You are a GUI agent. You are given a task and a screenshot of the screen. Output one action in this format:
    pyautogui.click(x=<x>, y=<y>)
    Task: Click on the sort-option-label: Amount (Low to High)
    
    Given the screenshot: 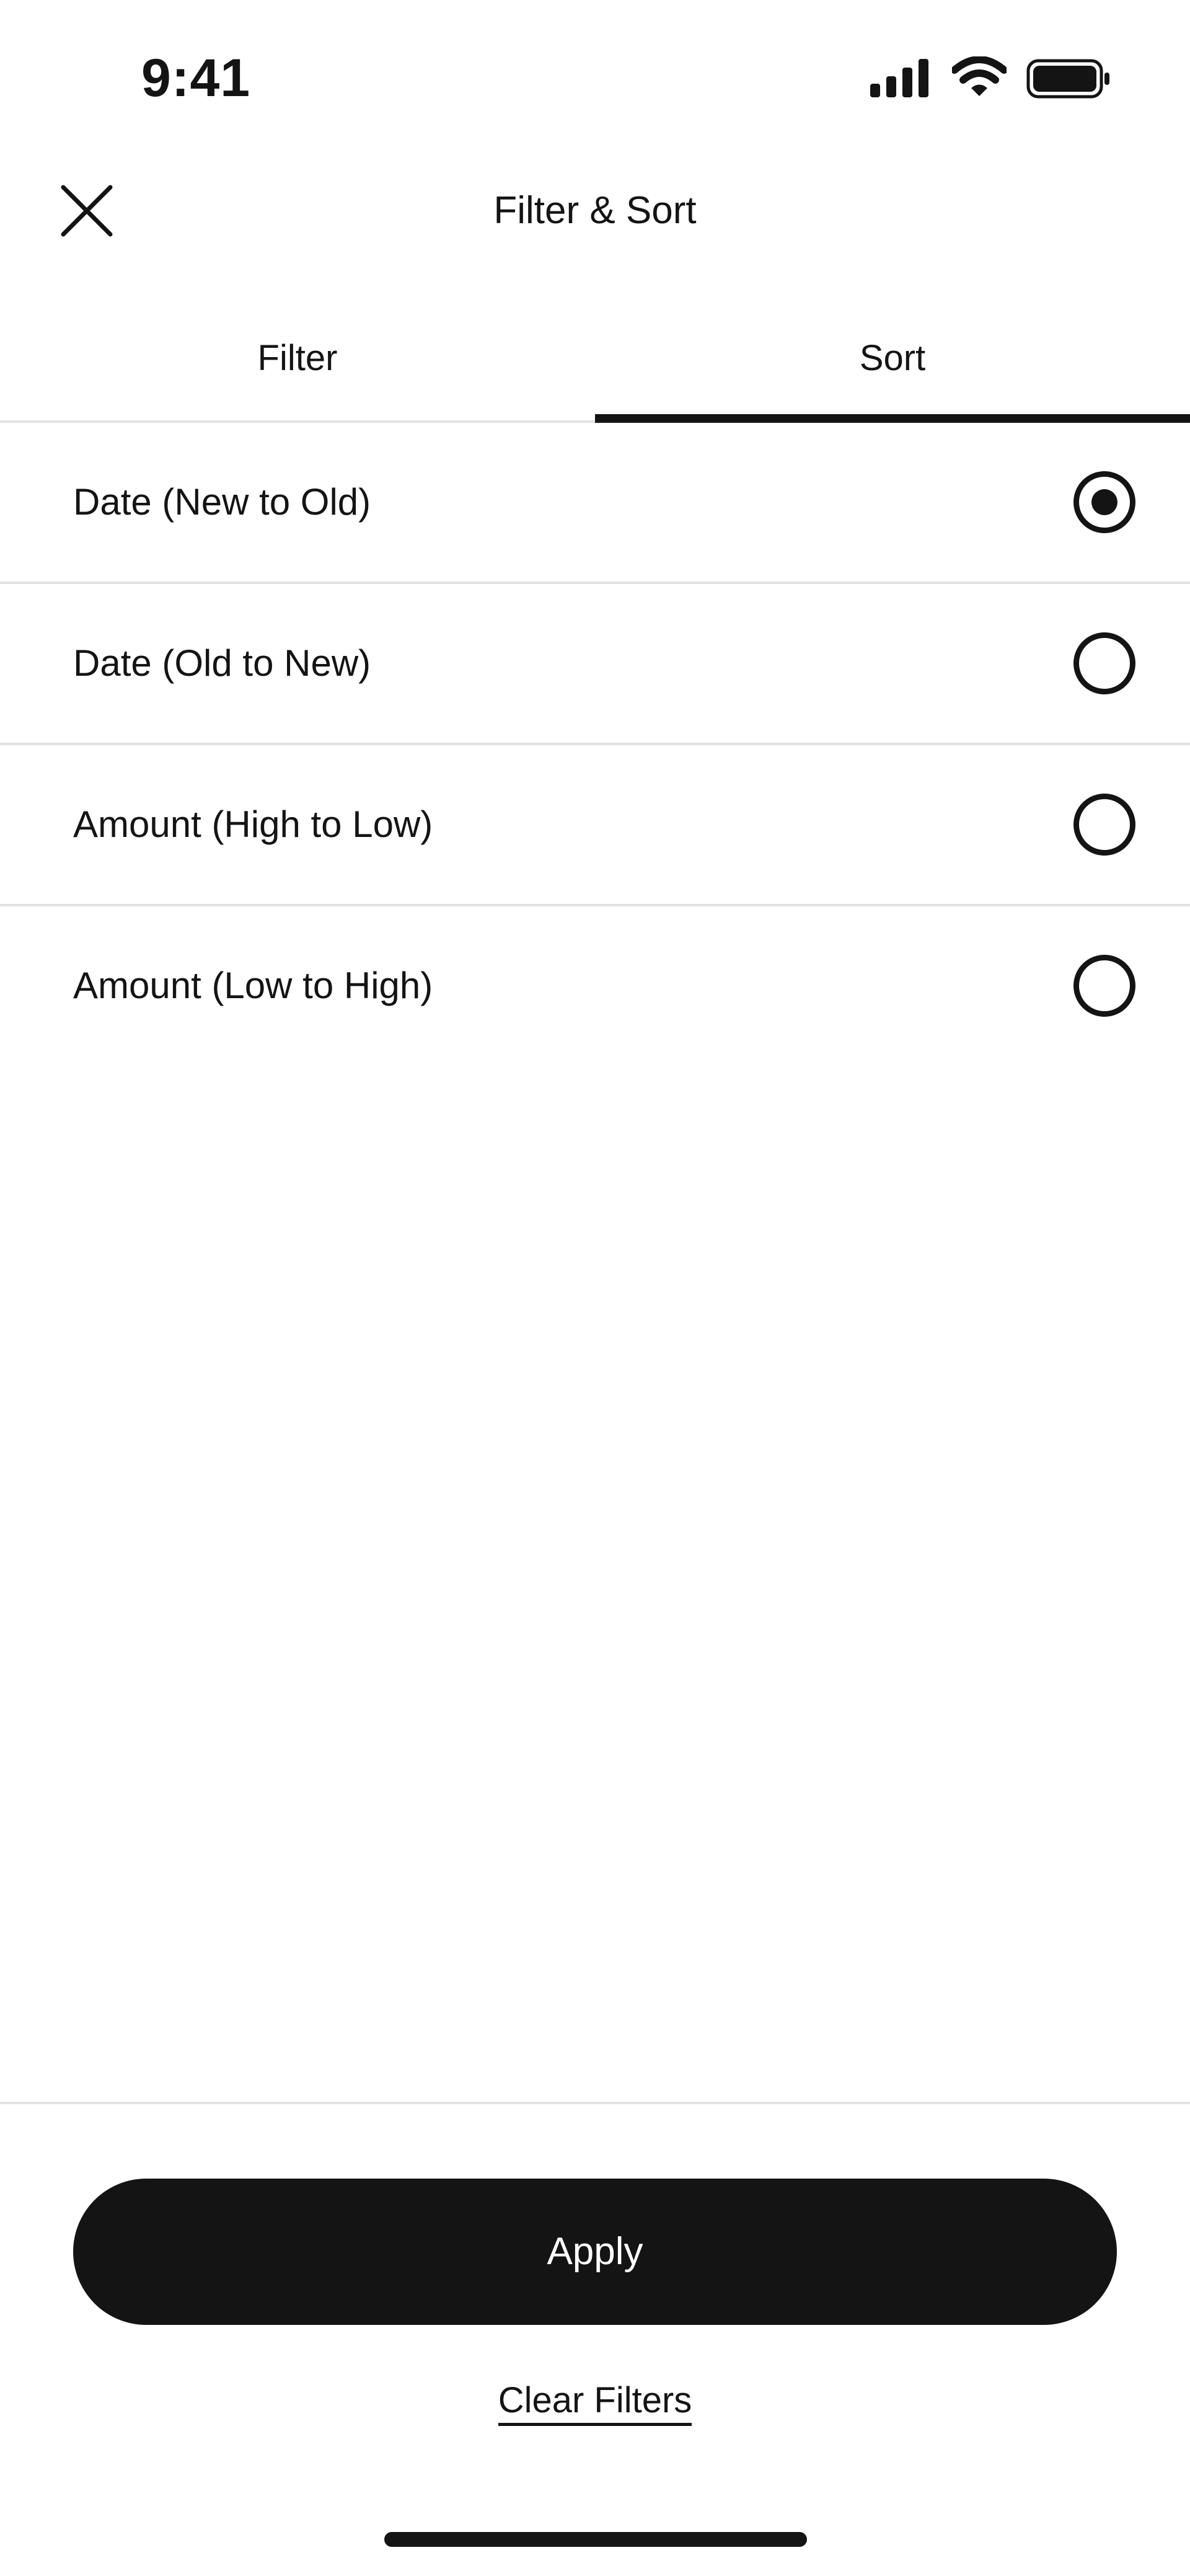 What is the action you would take?
    pyautogui.click(x=253, y=985)
    